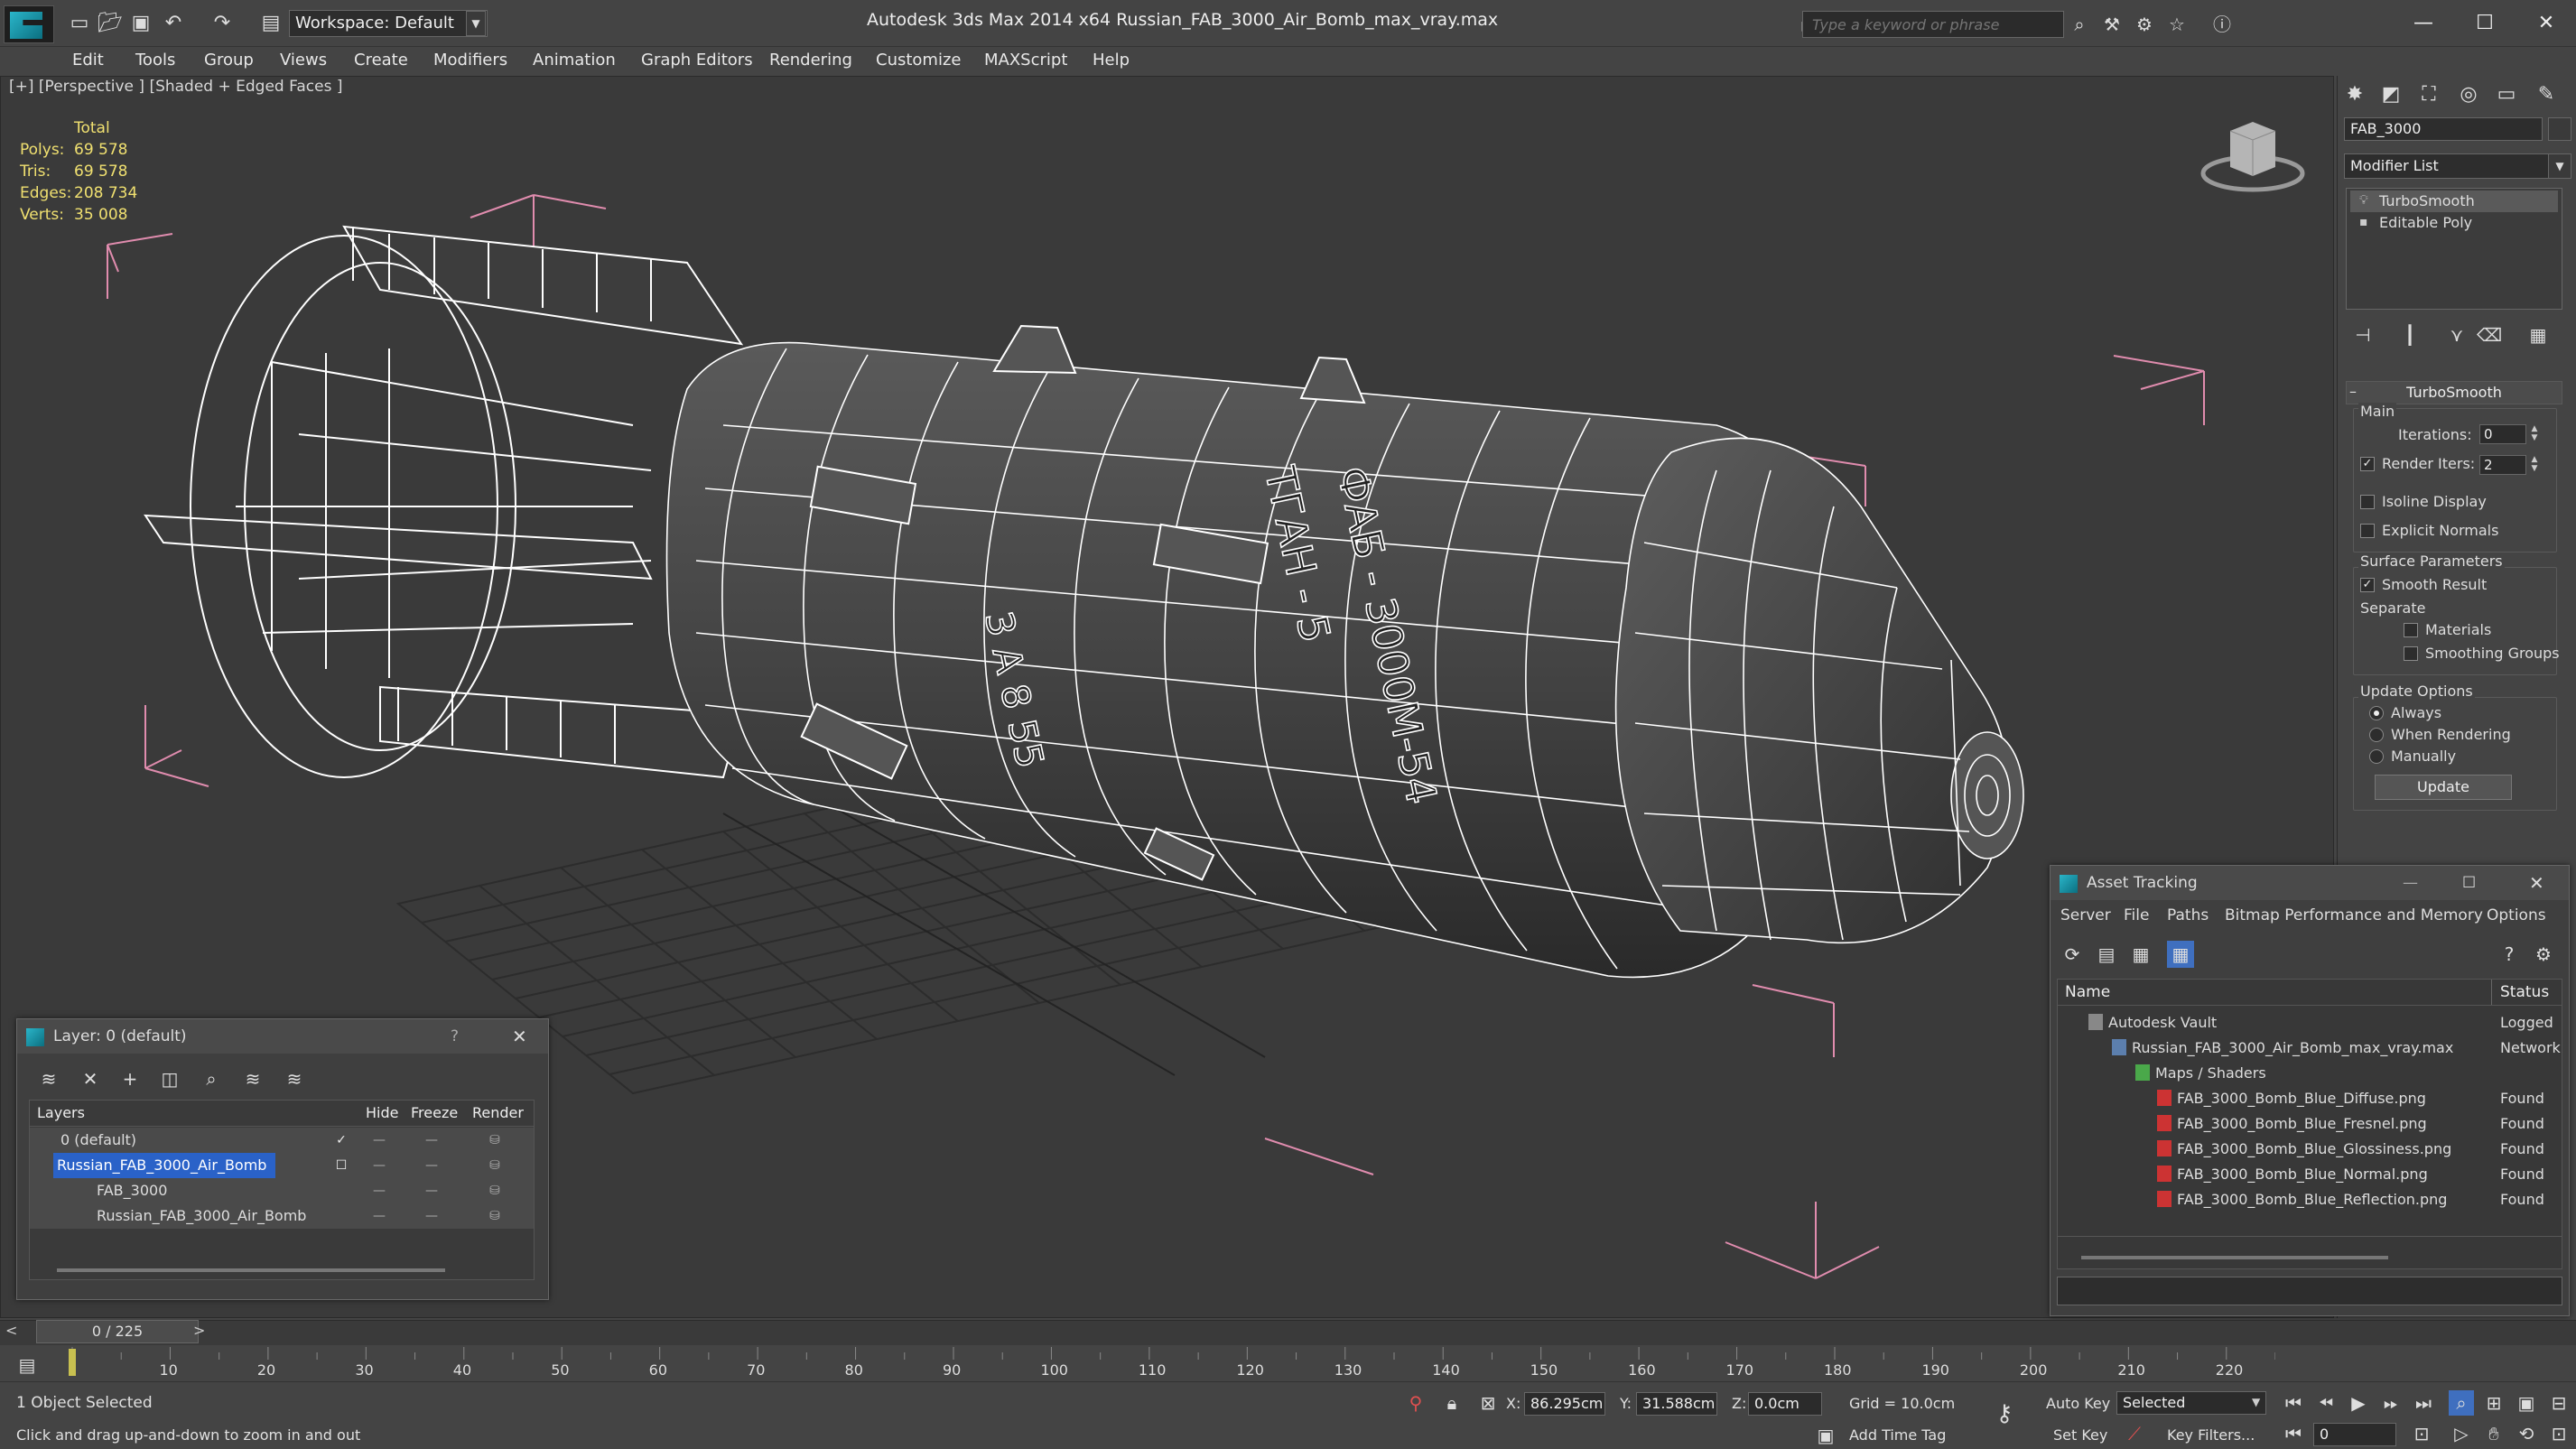 The image size is (2576, 1449). I want to click on search-box, so click(1933, 24).